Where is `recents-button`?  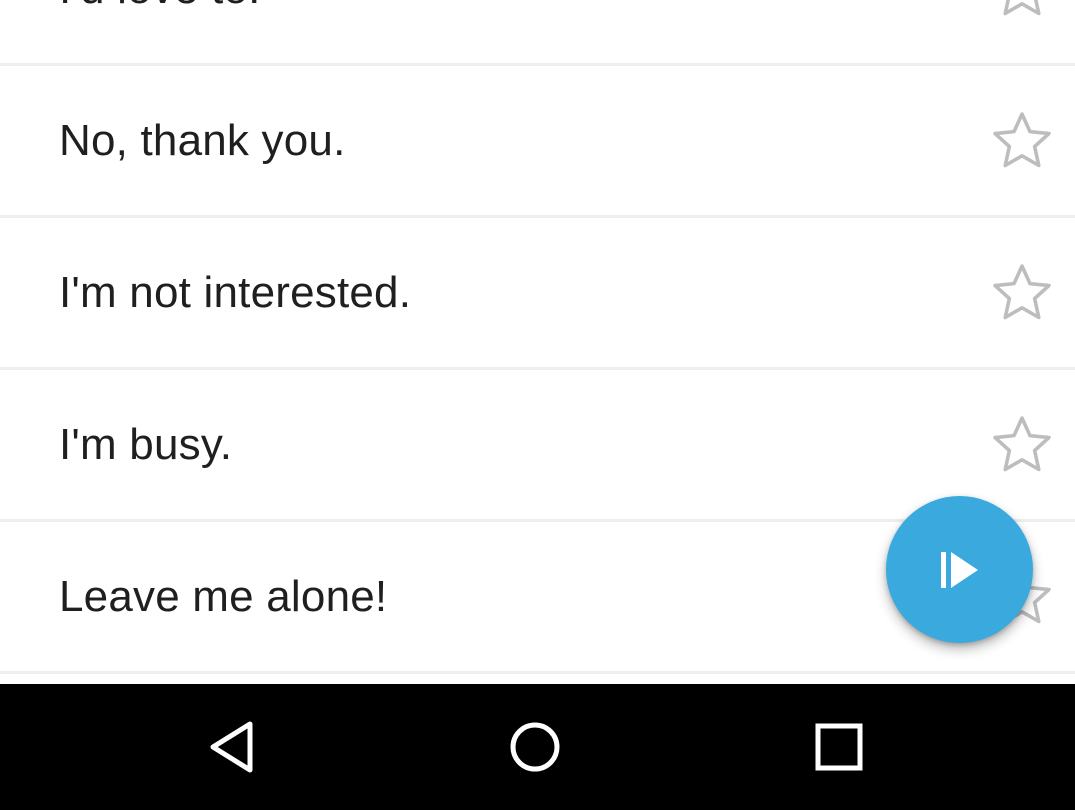
recents-button is located at coordinates (839, 747).